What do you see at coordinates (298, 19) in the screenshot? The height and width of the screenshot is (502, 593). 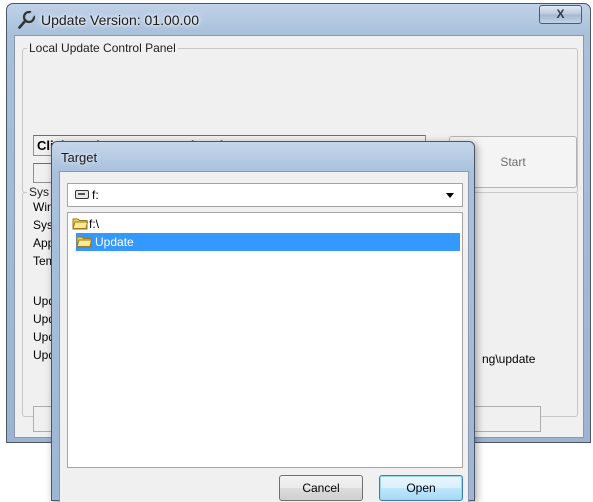 I see `title-bar: Update Version: 01.00.00 X` at bounding box center [298, 19].